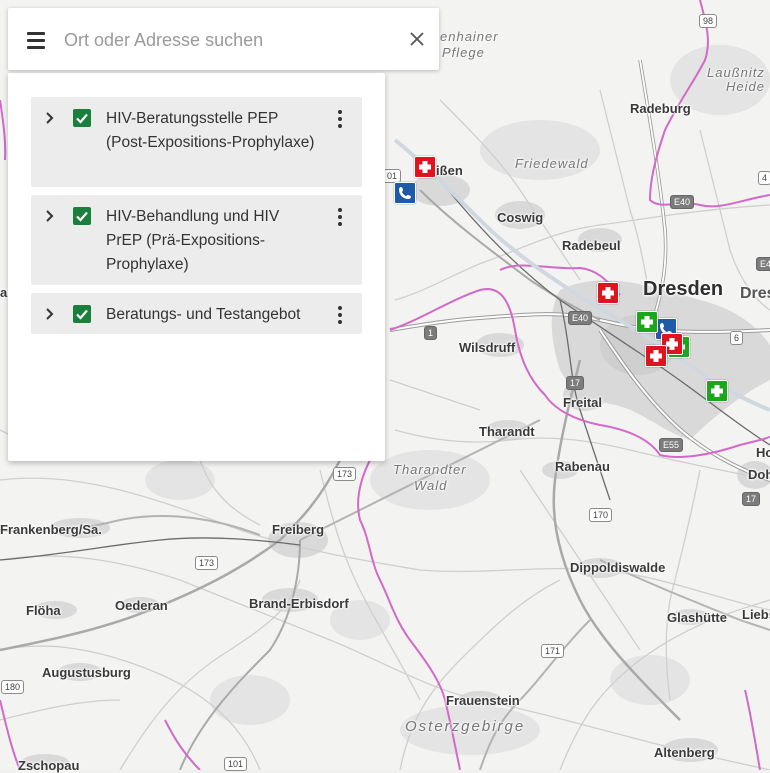 Image resolution: width=770 pixels, height=773 pixels. I want to click on place-label-freital: Freital, so click(583, 402).